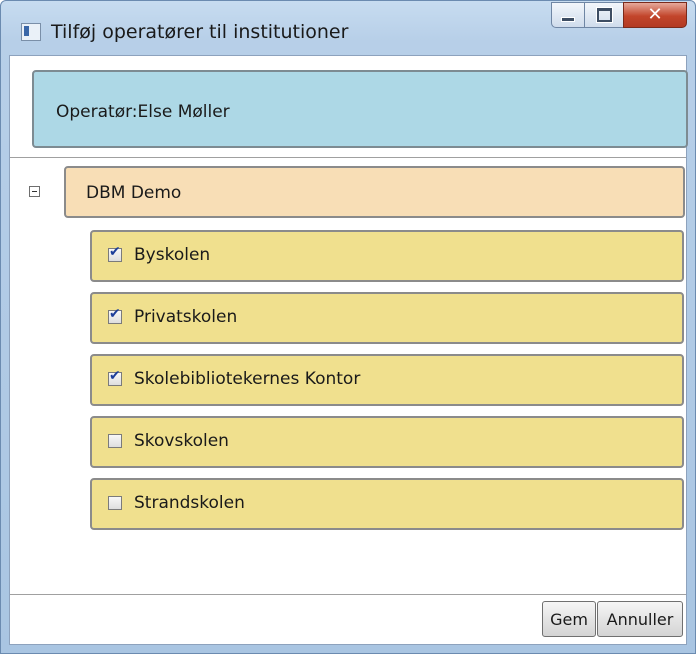  What do you see at coordinates (143, 112) in the screenshot?
I see `operator-label: Operatør:Else Møller` at bounding box center [143, 112].